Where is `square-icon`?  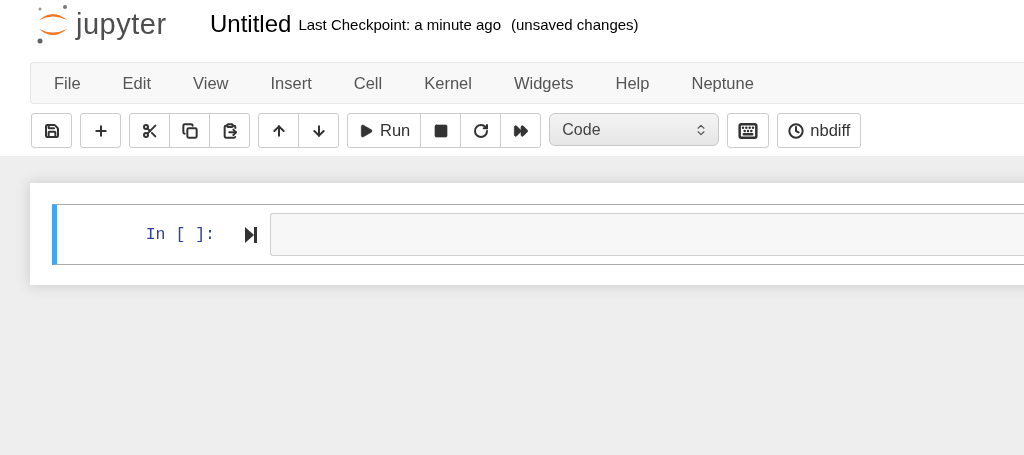 square-icon is located at coordinates (440, 130).